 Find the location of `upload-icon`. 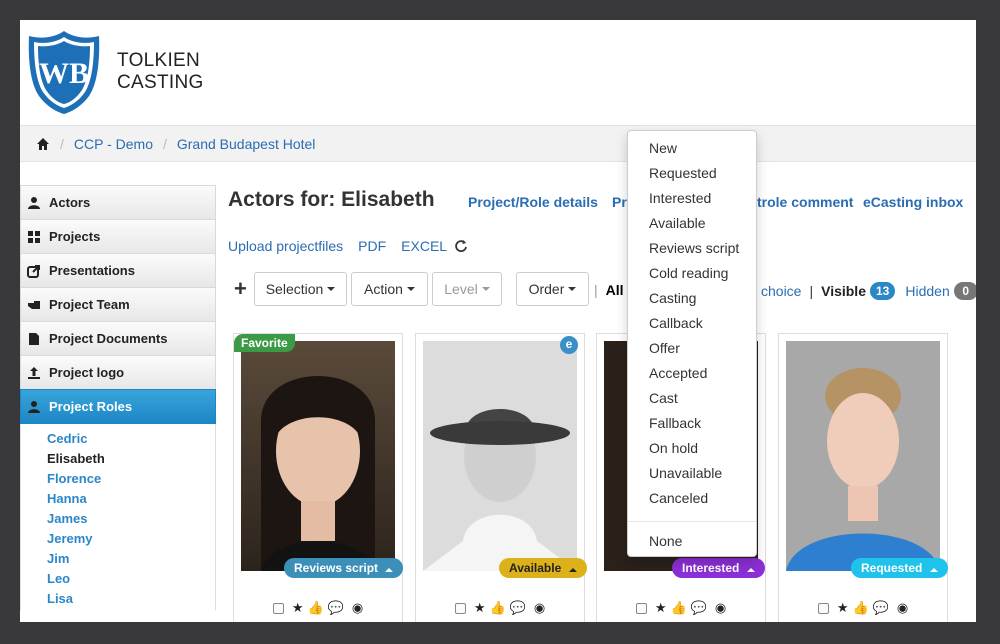

upload-icon is located at coordinates (34, 372).